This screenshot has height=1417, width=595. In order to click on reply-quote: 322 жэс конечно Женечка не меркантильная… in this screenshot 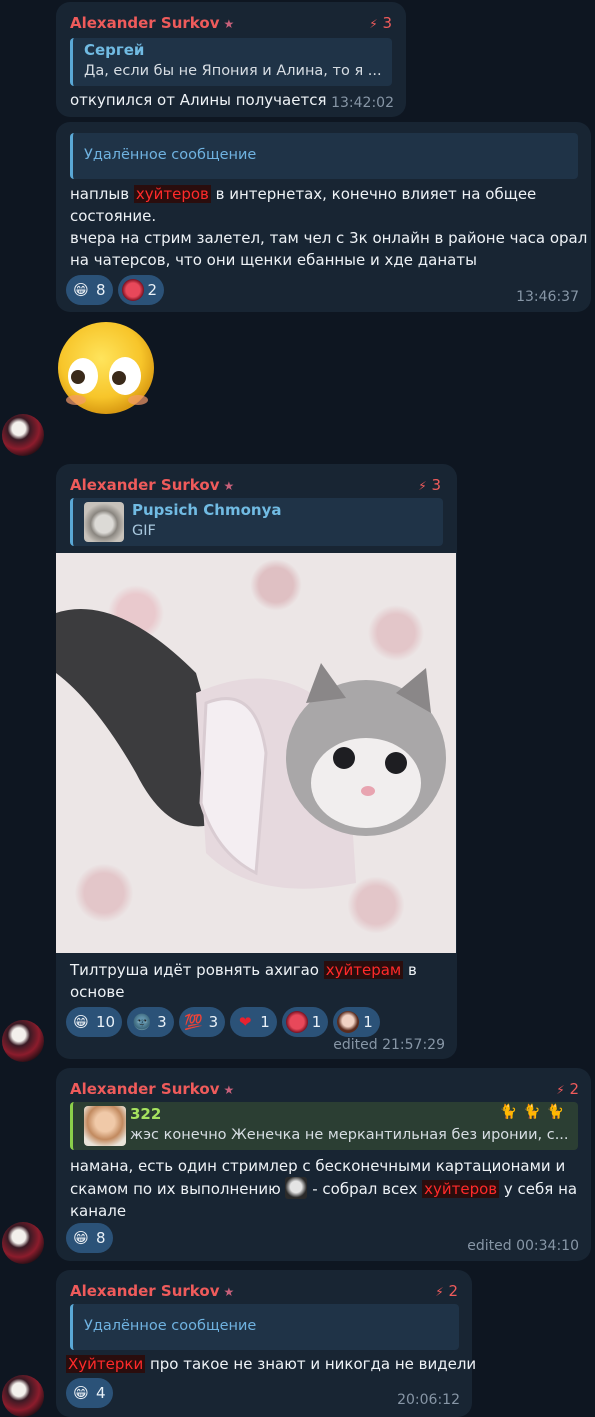, I will do `click(324, 1126)`.